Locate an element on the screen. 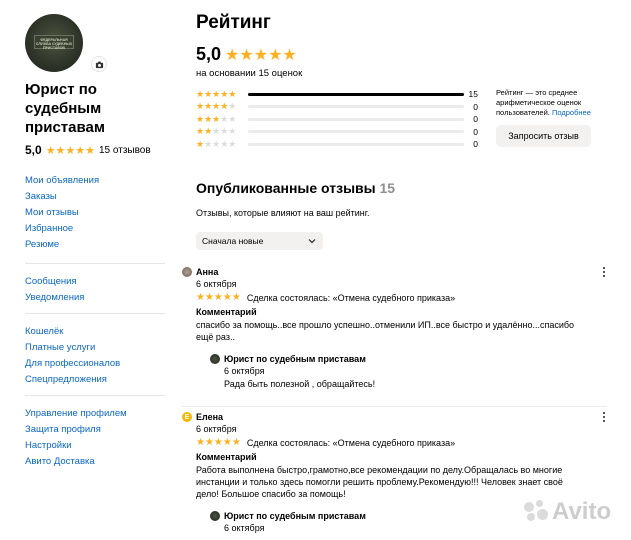  sort-value: Сначала новые is located at coordinates (233, 241).